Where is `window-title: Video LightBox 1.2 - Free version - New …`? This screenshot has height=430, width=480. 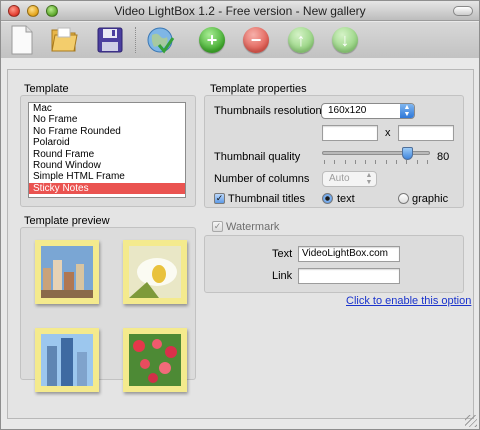
window-title: Video LightBox 1.2 - Free version - New … is located at coordinates (240, 11).